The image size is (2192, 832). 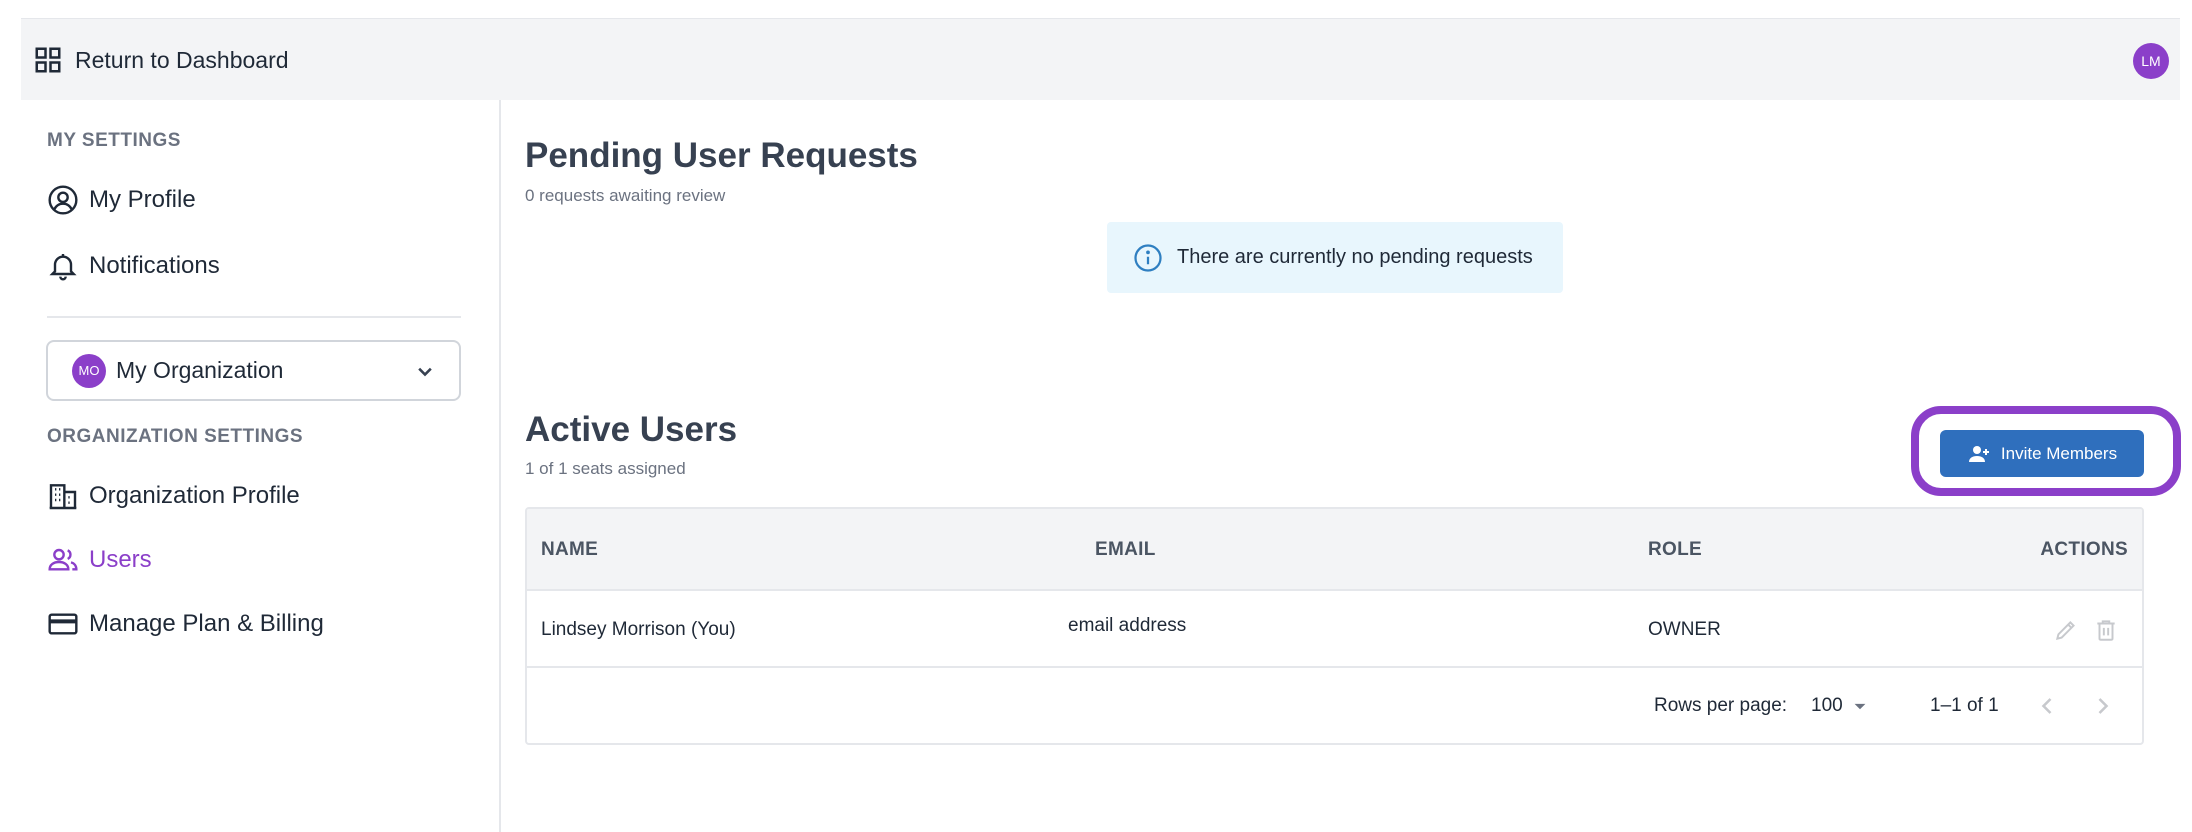 I want to click on sidebar-item-notifications: Notifications, so click(x=133, y=266).